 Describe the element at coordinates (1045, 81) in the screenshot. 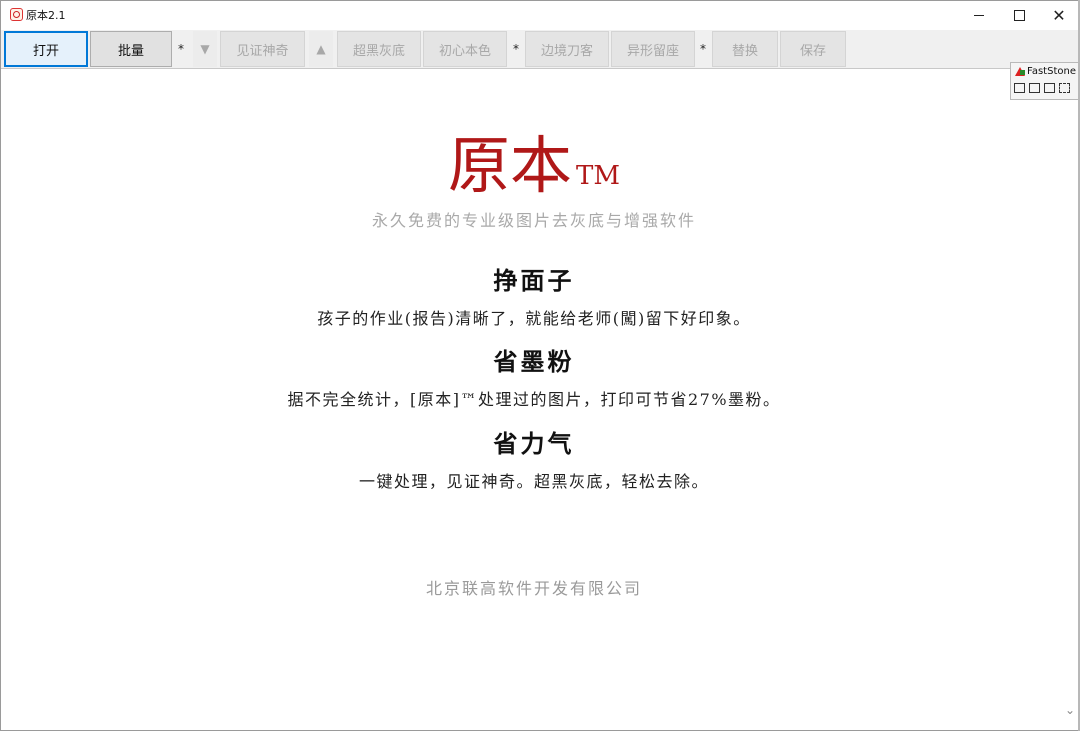

I see `faststone-capture-panel: FastStone C` at that location.